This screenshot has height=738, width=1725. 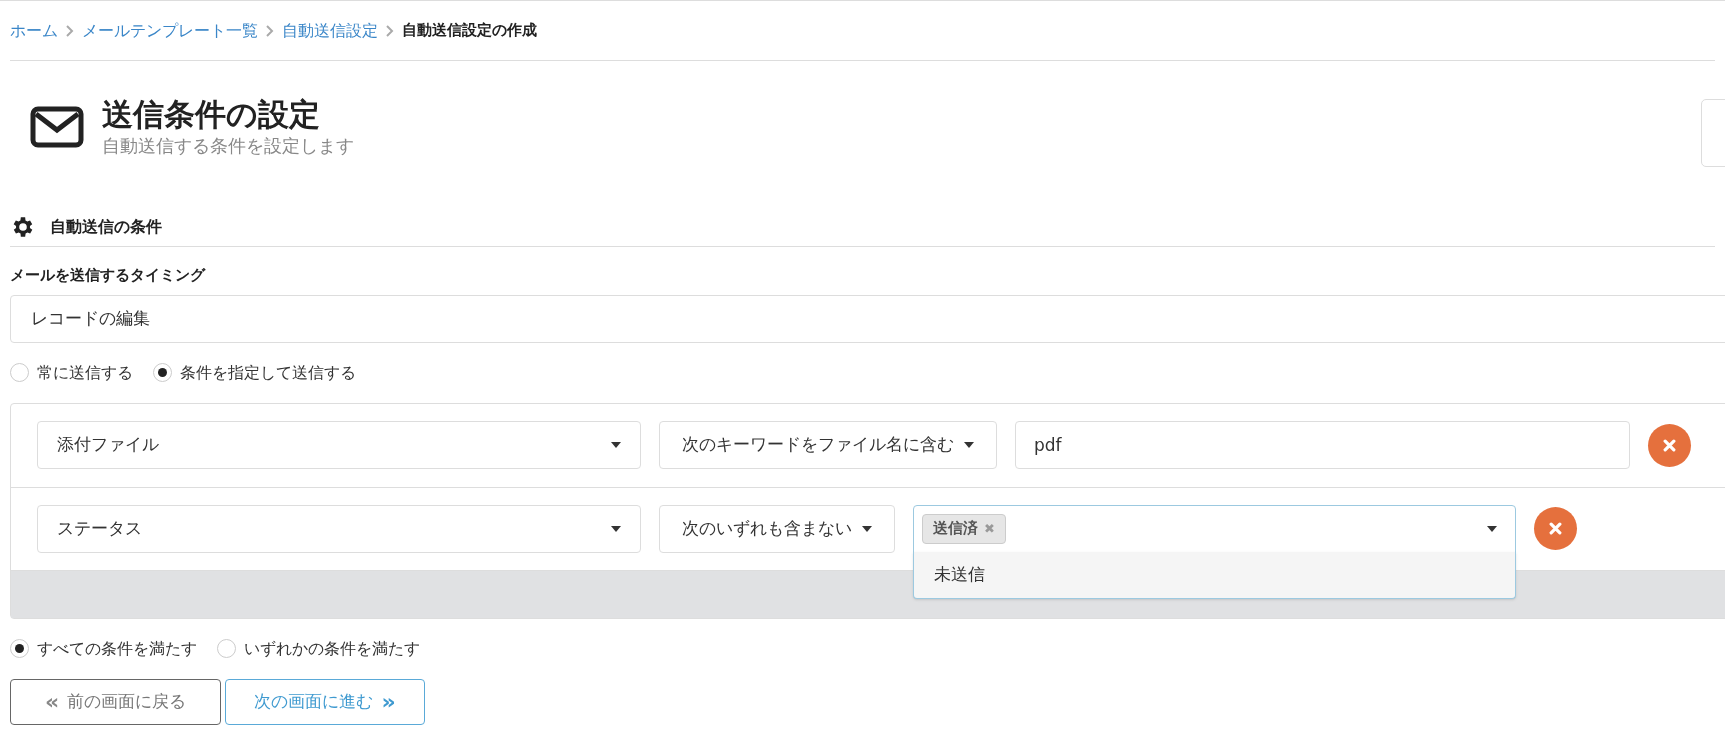 What do you see at coordinates (34, 30) in the screenshot?
I see `breadcrumb-link: ホーム` at bounding box center [34, 30].